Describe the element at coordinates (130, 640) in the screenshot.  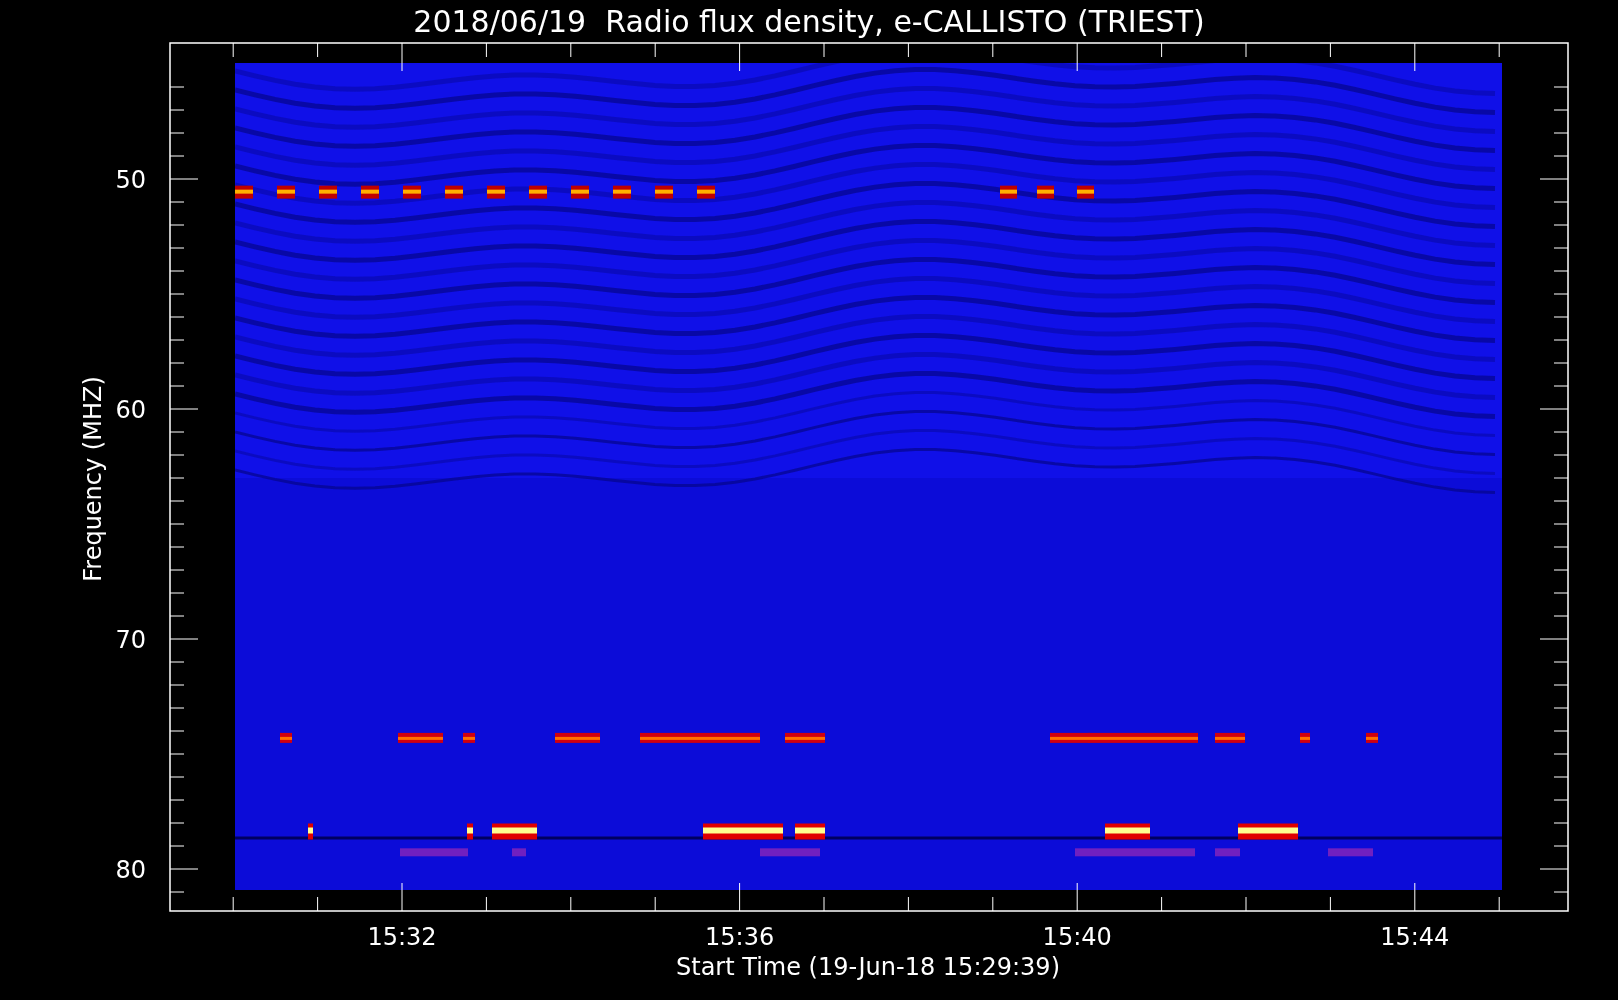
I see `y-tick-label: 70` at that location.